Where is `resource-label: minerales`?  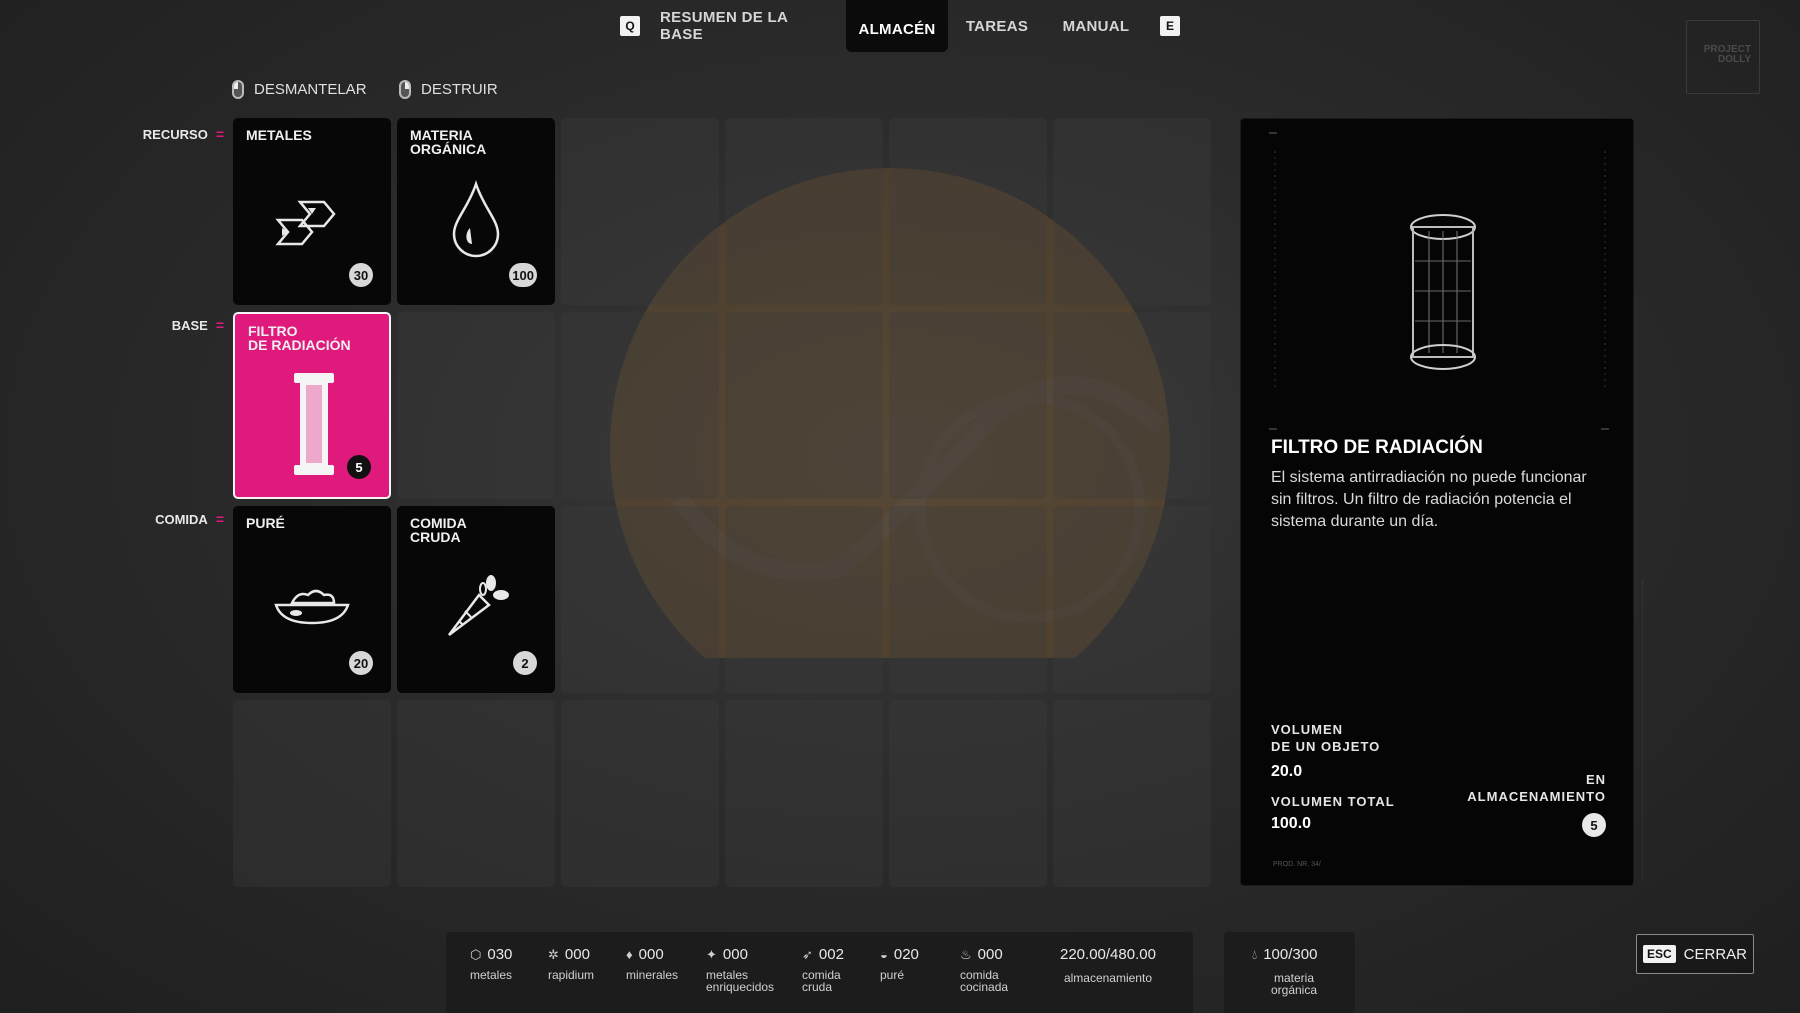
resource-label: minerales is located at coordinates (652, 975).